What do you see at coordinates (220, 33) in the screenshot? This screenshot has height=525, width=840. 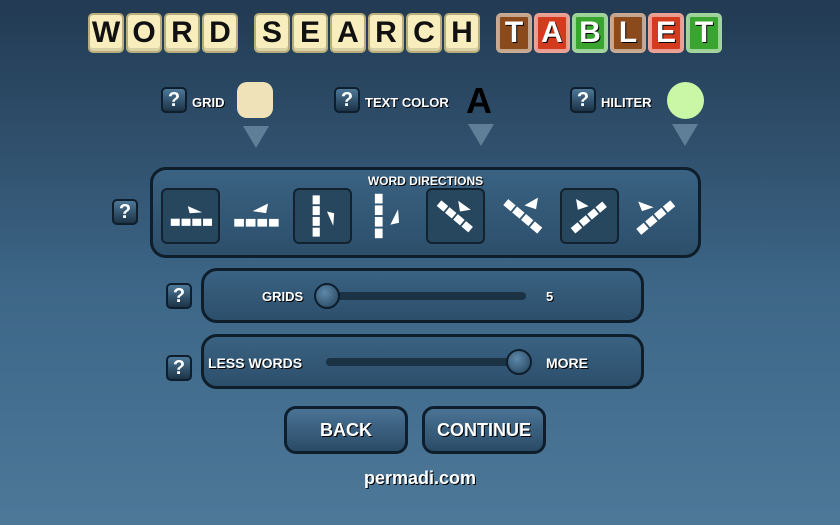 I see `title-letter-tile: D` at bounding box center [220, 33].